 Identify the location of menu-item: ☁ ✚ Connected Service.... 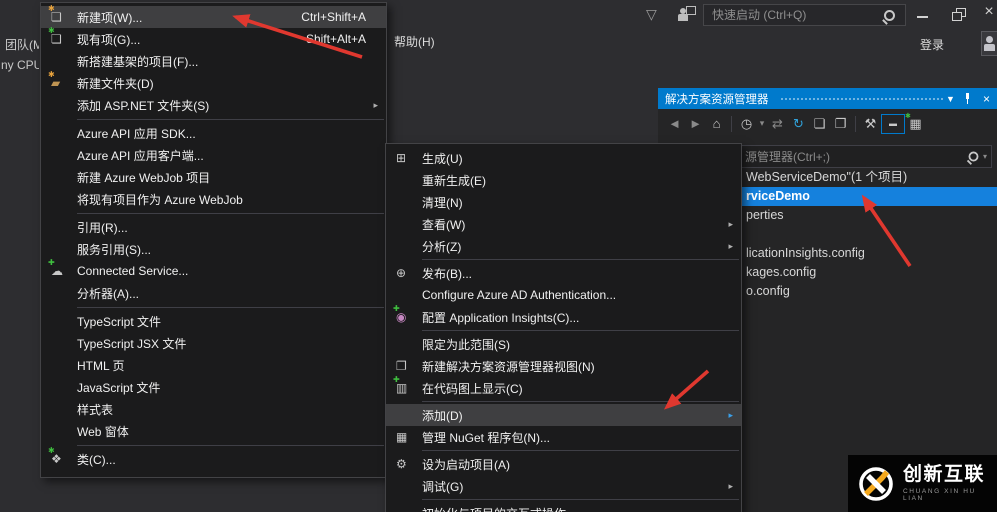
(213, 270).